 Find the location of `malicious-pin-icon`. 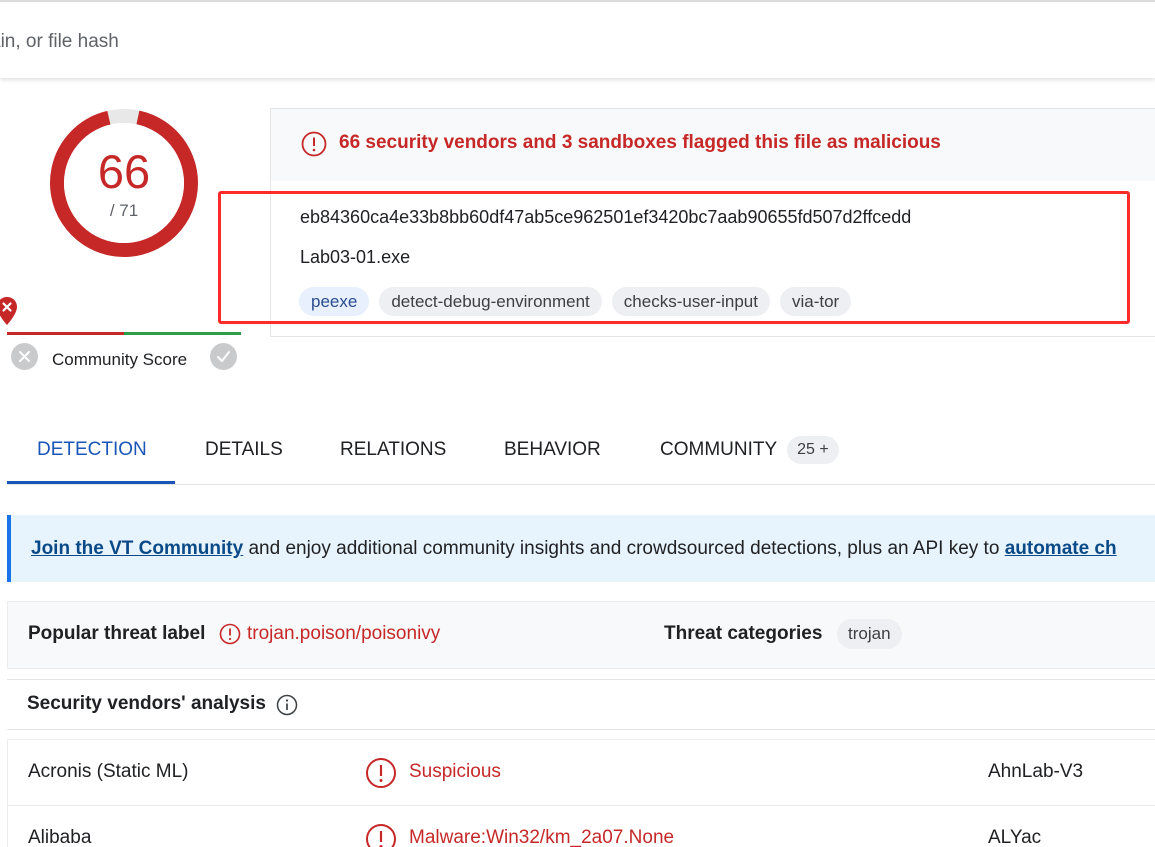

malicious-pin-icon is located at coordinates (8, 311).